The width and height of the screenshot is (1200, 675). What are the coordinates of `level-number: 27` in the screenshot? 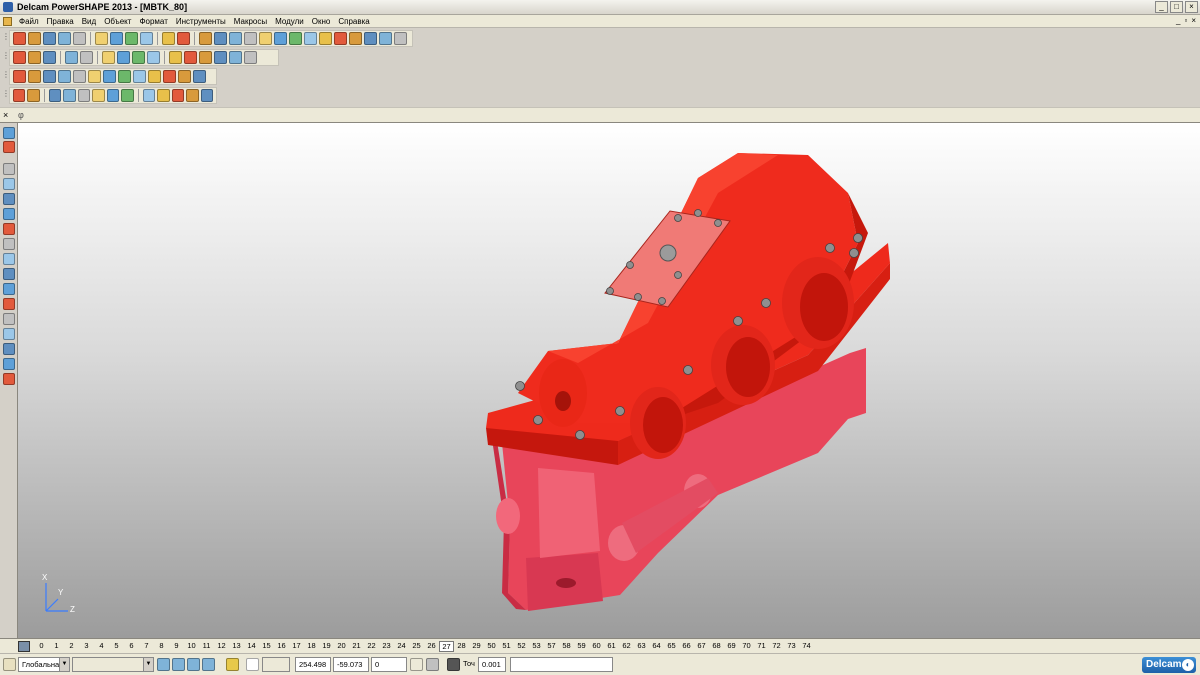 It's located at (446, 646).